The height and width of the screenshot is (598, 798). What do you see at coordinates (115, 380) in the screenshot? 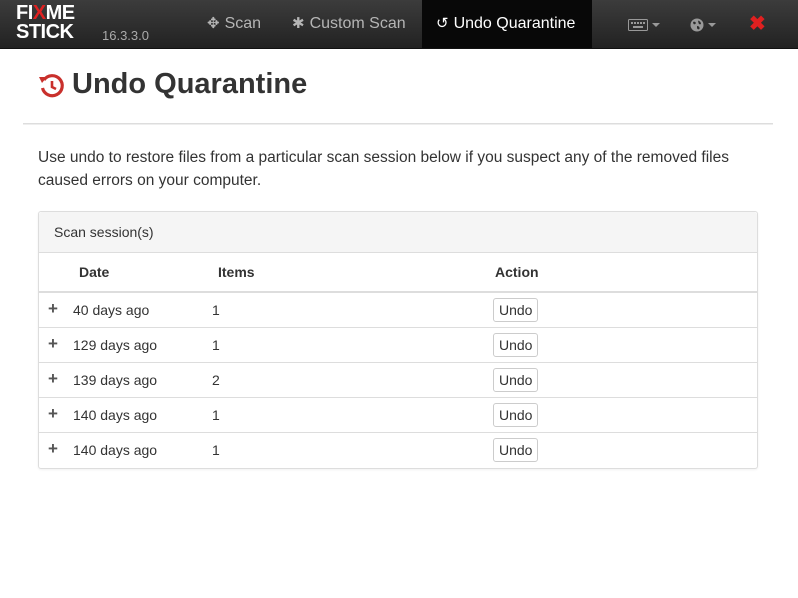
I see `row-date: 139 days ago` at bounding box center [115, 380].